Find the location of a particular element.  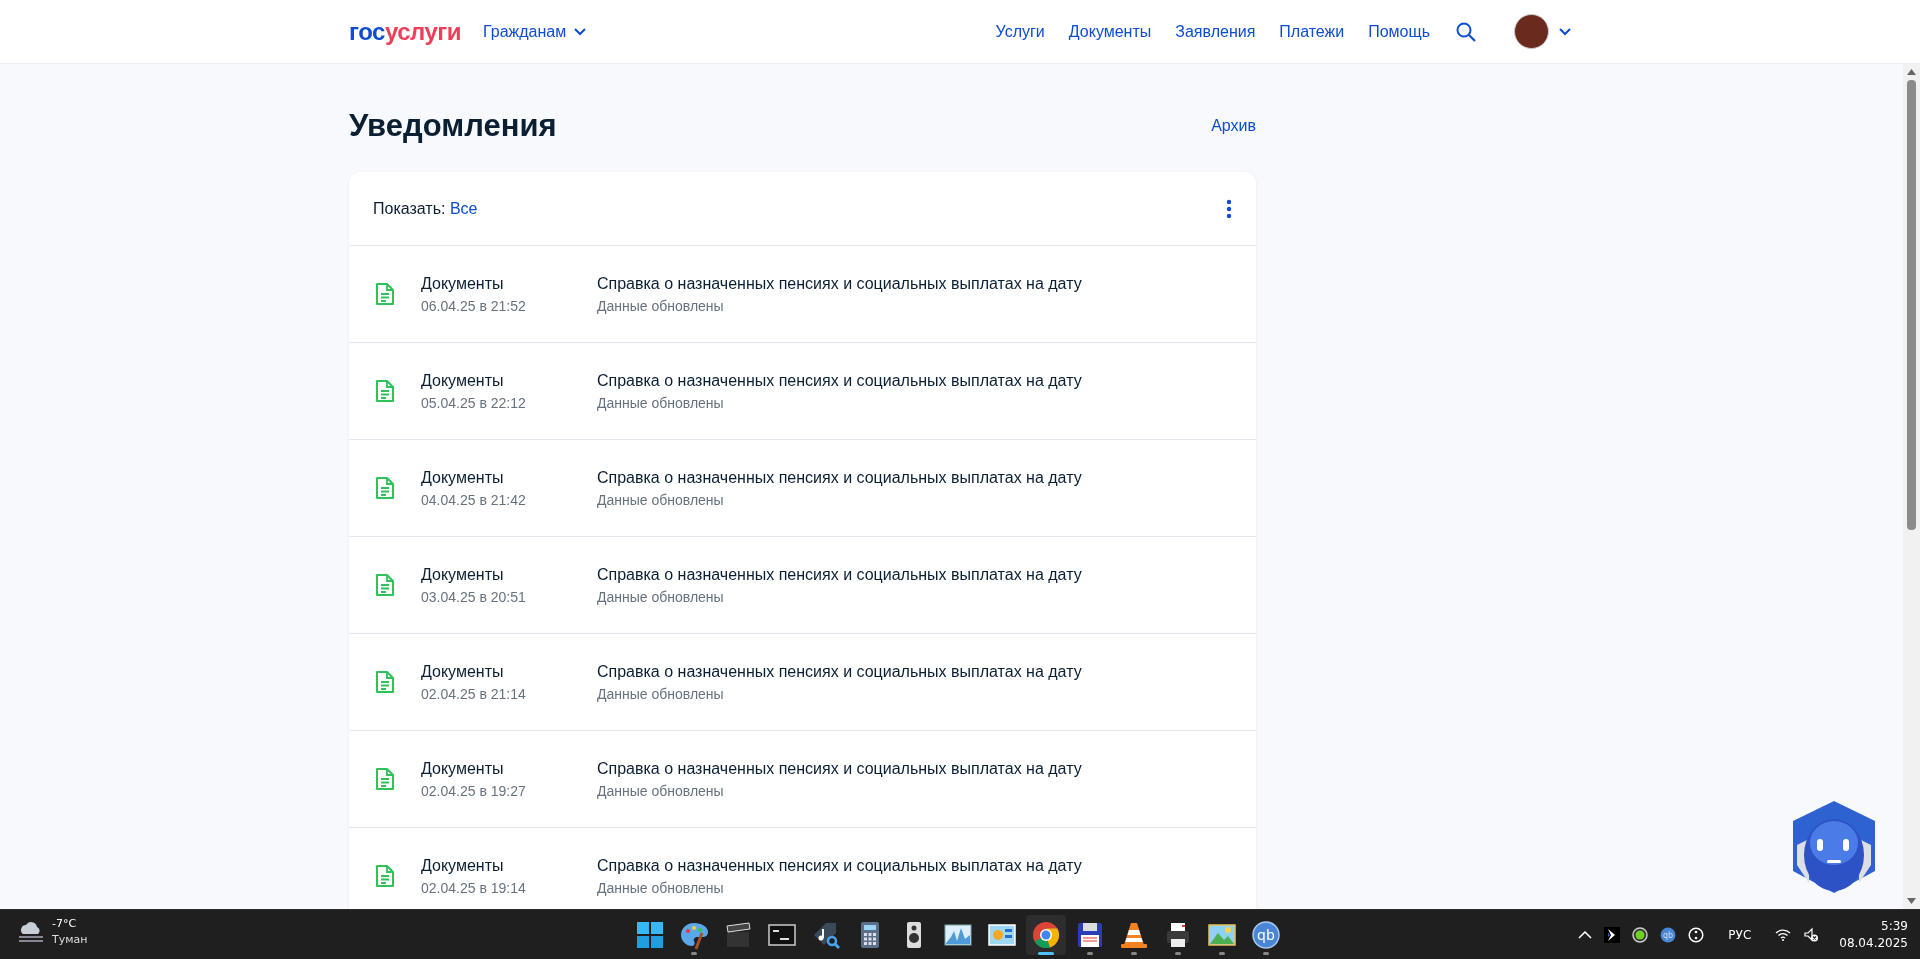

notification-date: 03.04.25 в 20:51 is located at coordinates (474, 596).